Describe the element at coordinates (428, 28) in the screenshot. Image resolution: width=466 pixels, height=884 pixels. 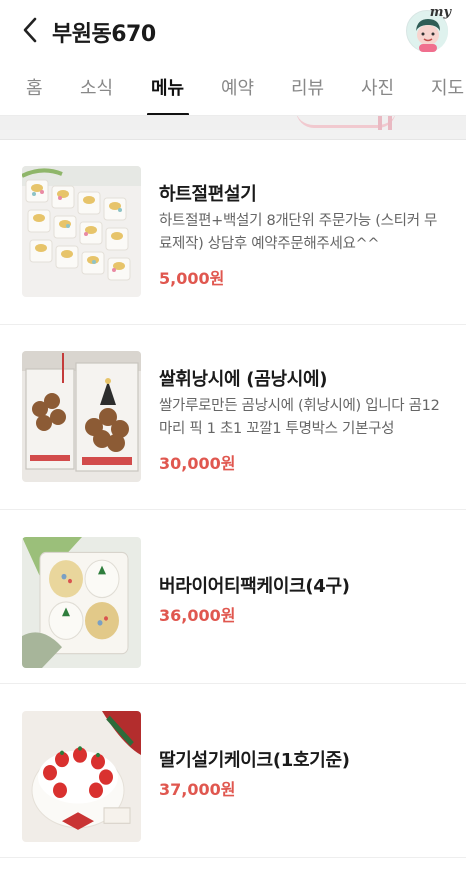
I see `my-profile-avatar: my` at that location.